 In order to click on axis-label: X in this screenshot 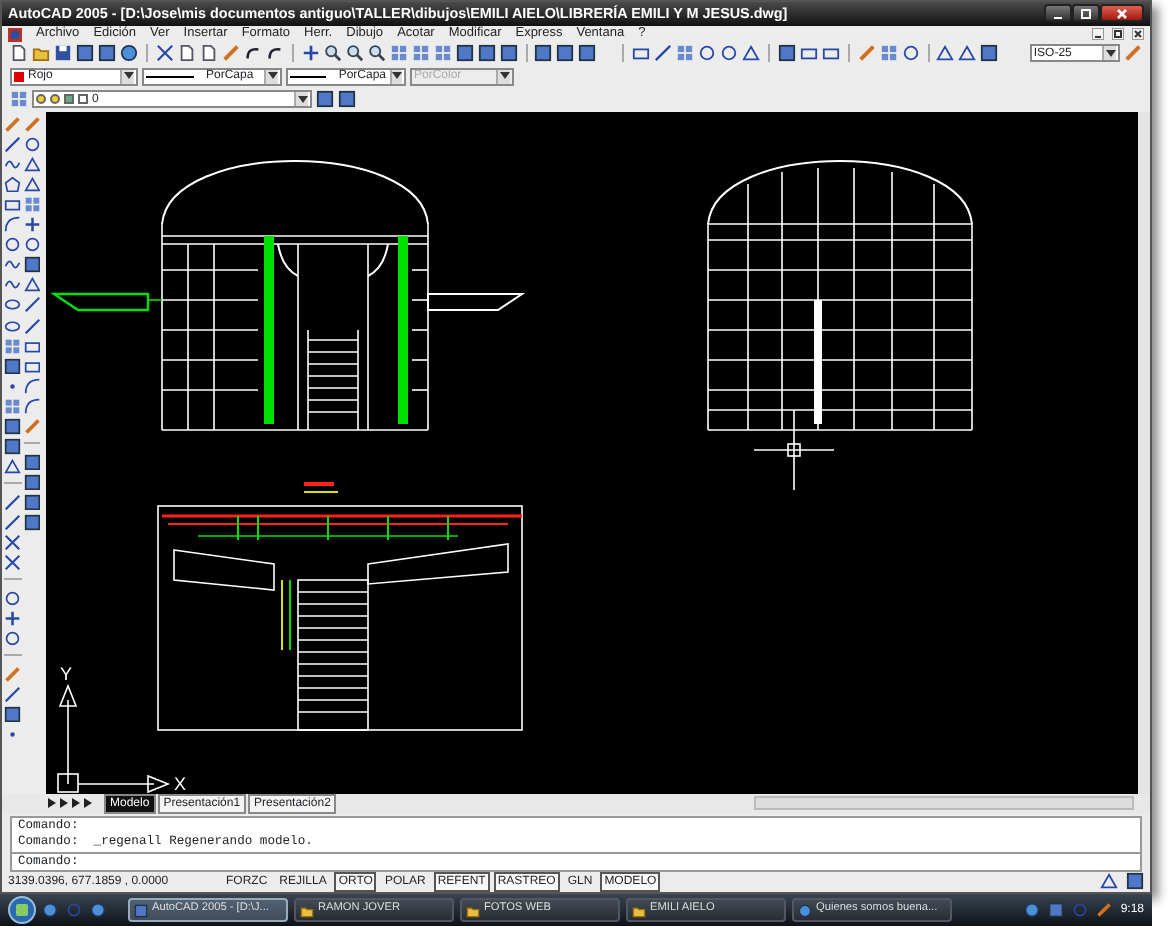, I will do `click(180, 783)`.